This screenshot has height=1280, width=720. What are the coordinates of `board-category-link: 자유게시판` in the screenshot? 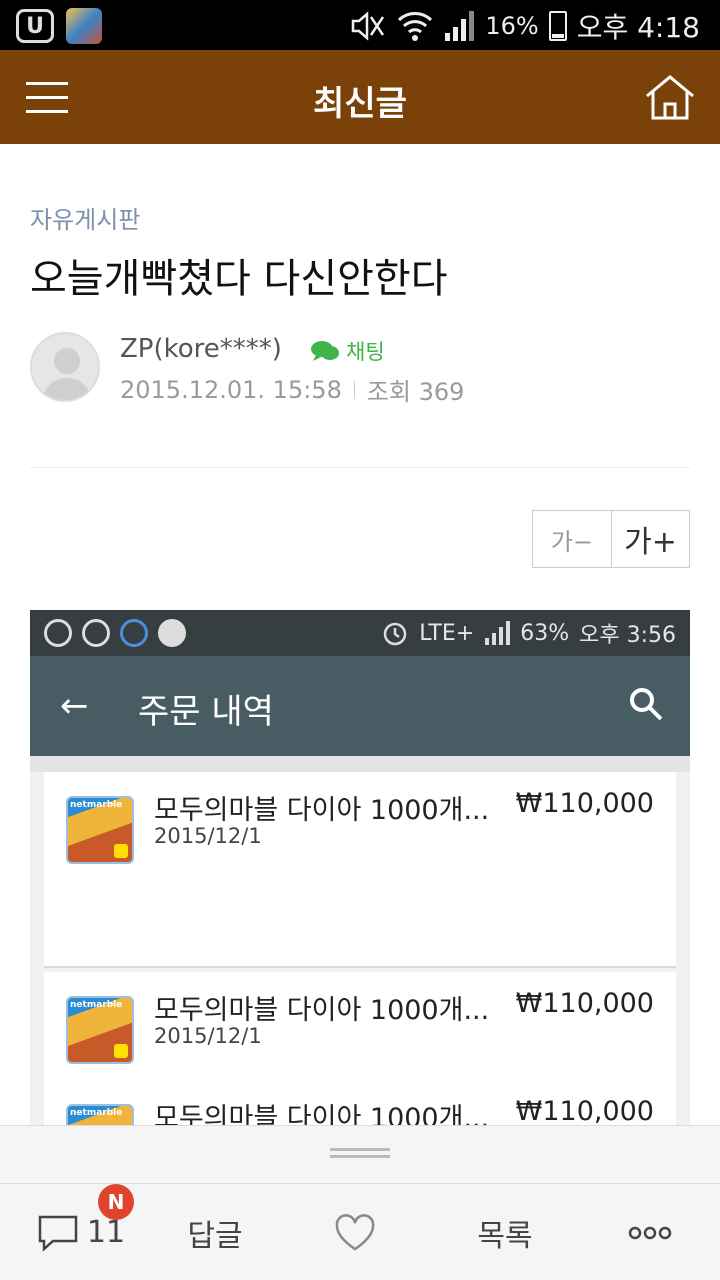 It's located at (85, 217).